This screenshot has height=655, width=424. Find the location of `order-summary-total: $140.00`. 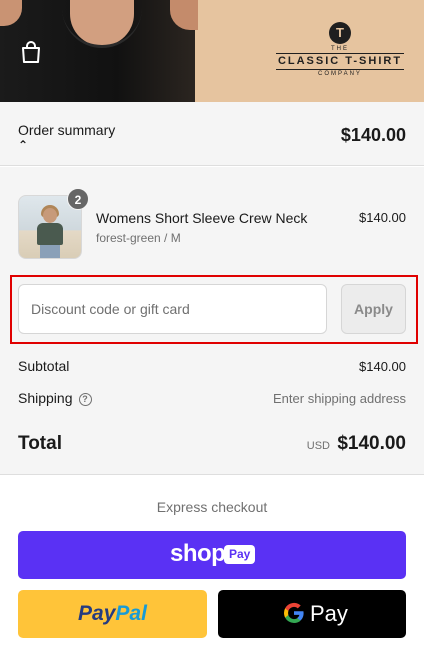

order-summary-total: $140.00 is located at coordinates (373, 135).